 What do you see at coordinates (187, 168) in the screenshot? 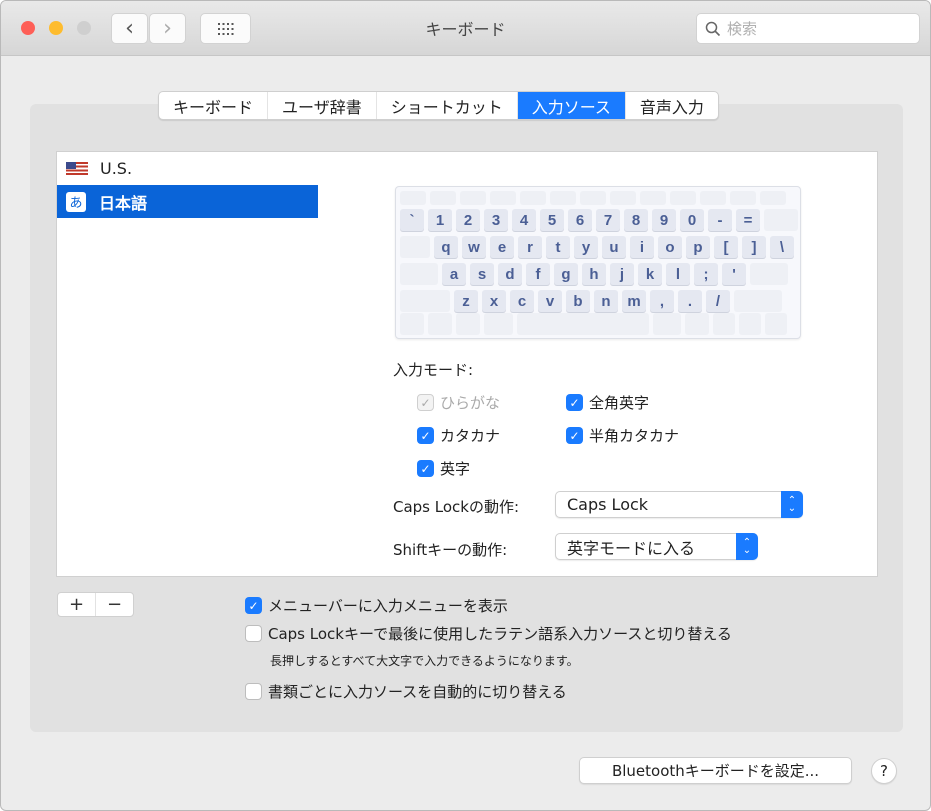
I see `source-item-us: U.S.` at bounding box center [187, 168].